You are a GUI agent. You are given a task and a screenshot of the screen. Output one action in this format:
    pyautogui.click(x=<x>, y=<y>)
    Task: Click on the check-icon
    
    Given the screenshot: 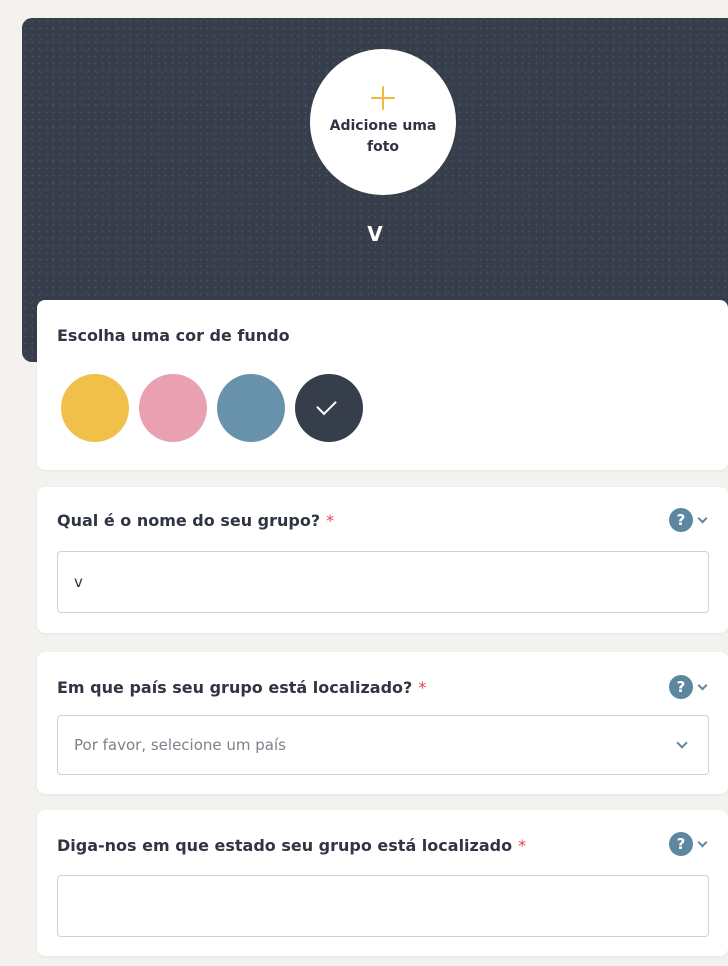 What is the action you would take?
    pyautogui.click(x=326, y=405)
    